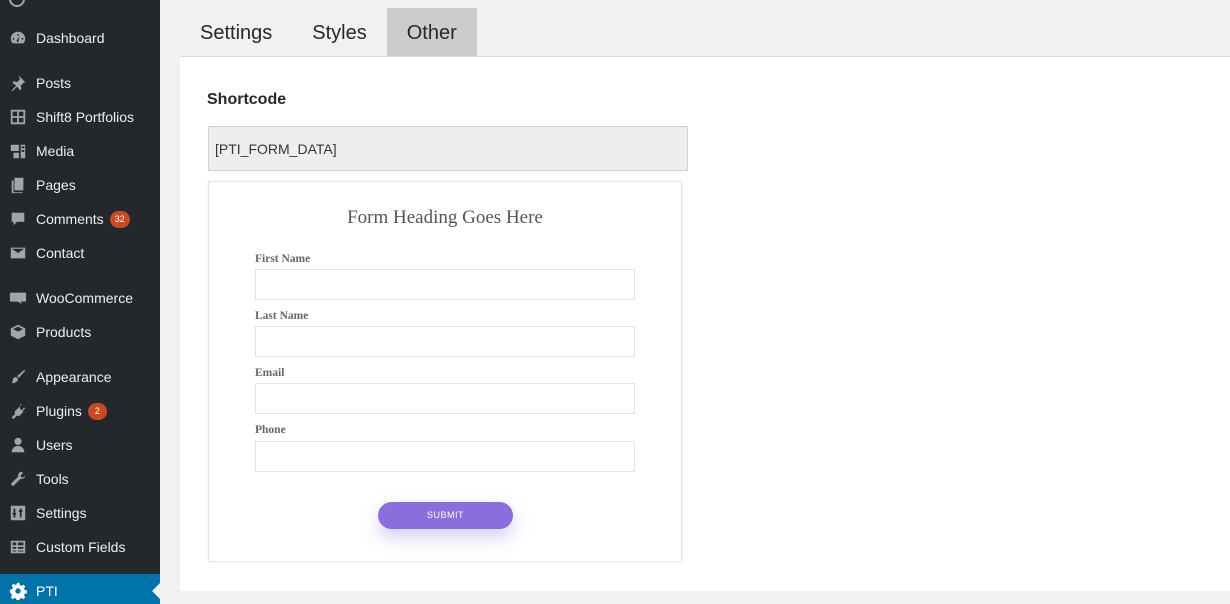  I want to click on tab-other: Other, so click(431, 32).